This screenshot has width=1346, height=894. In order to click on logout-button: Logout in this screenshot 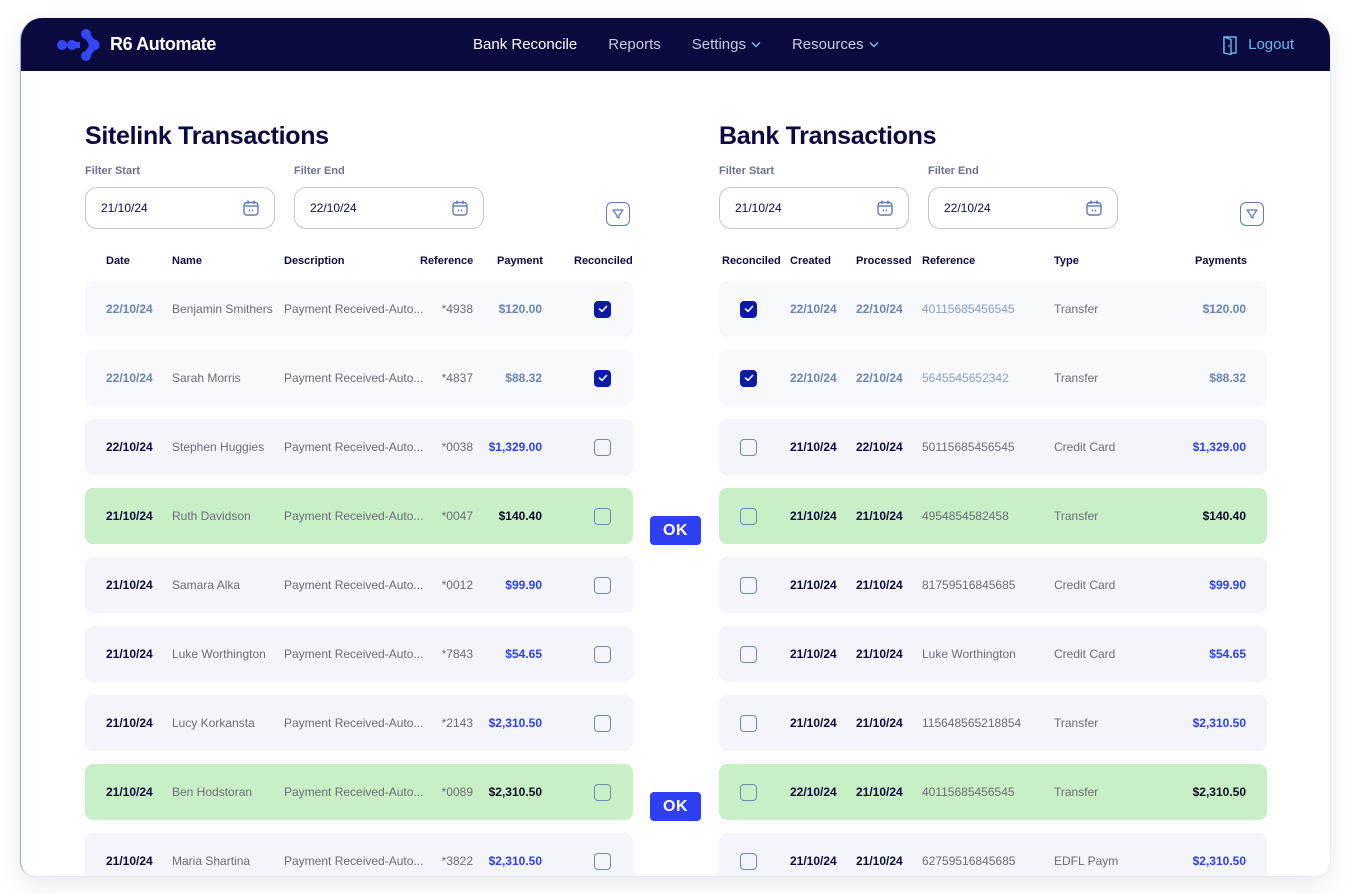, I will do `click(1258, 44)`.